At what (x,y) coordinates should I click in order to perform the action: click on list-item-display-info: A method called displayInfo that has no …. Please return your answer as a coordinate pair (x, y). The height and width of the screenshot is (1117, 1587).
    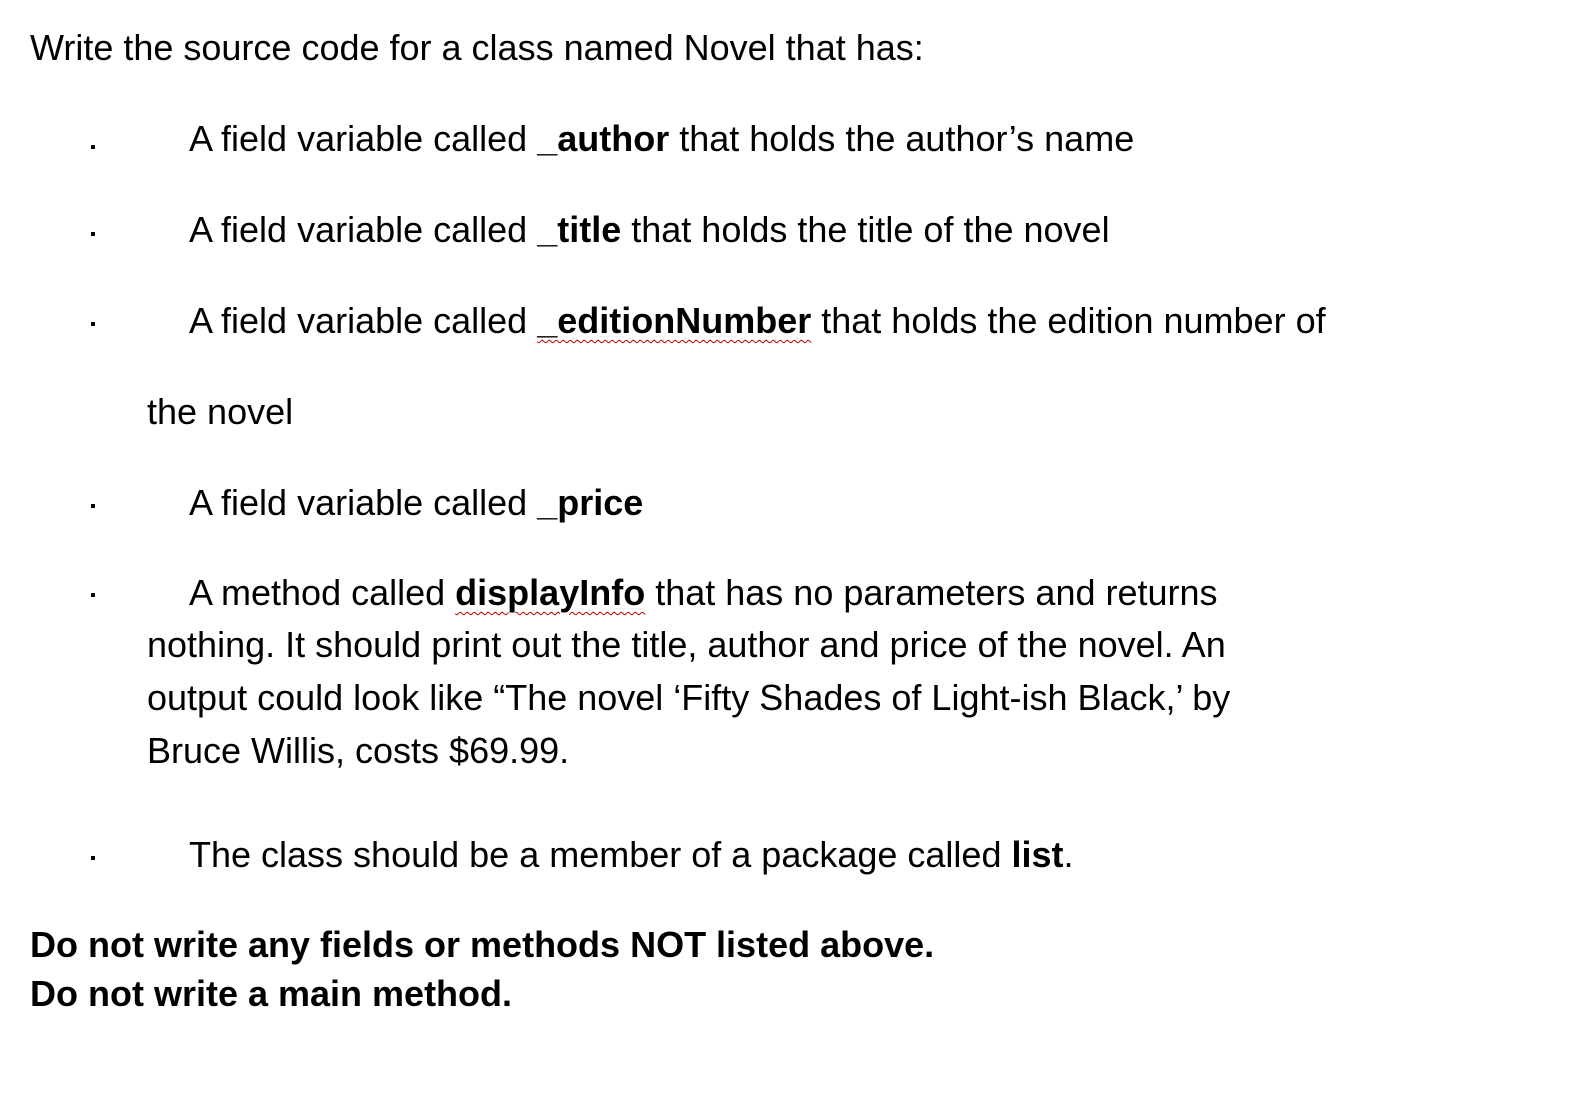
    Looking at the image, I should click on (703, 592).